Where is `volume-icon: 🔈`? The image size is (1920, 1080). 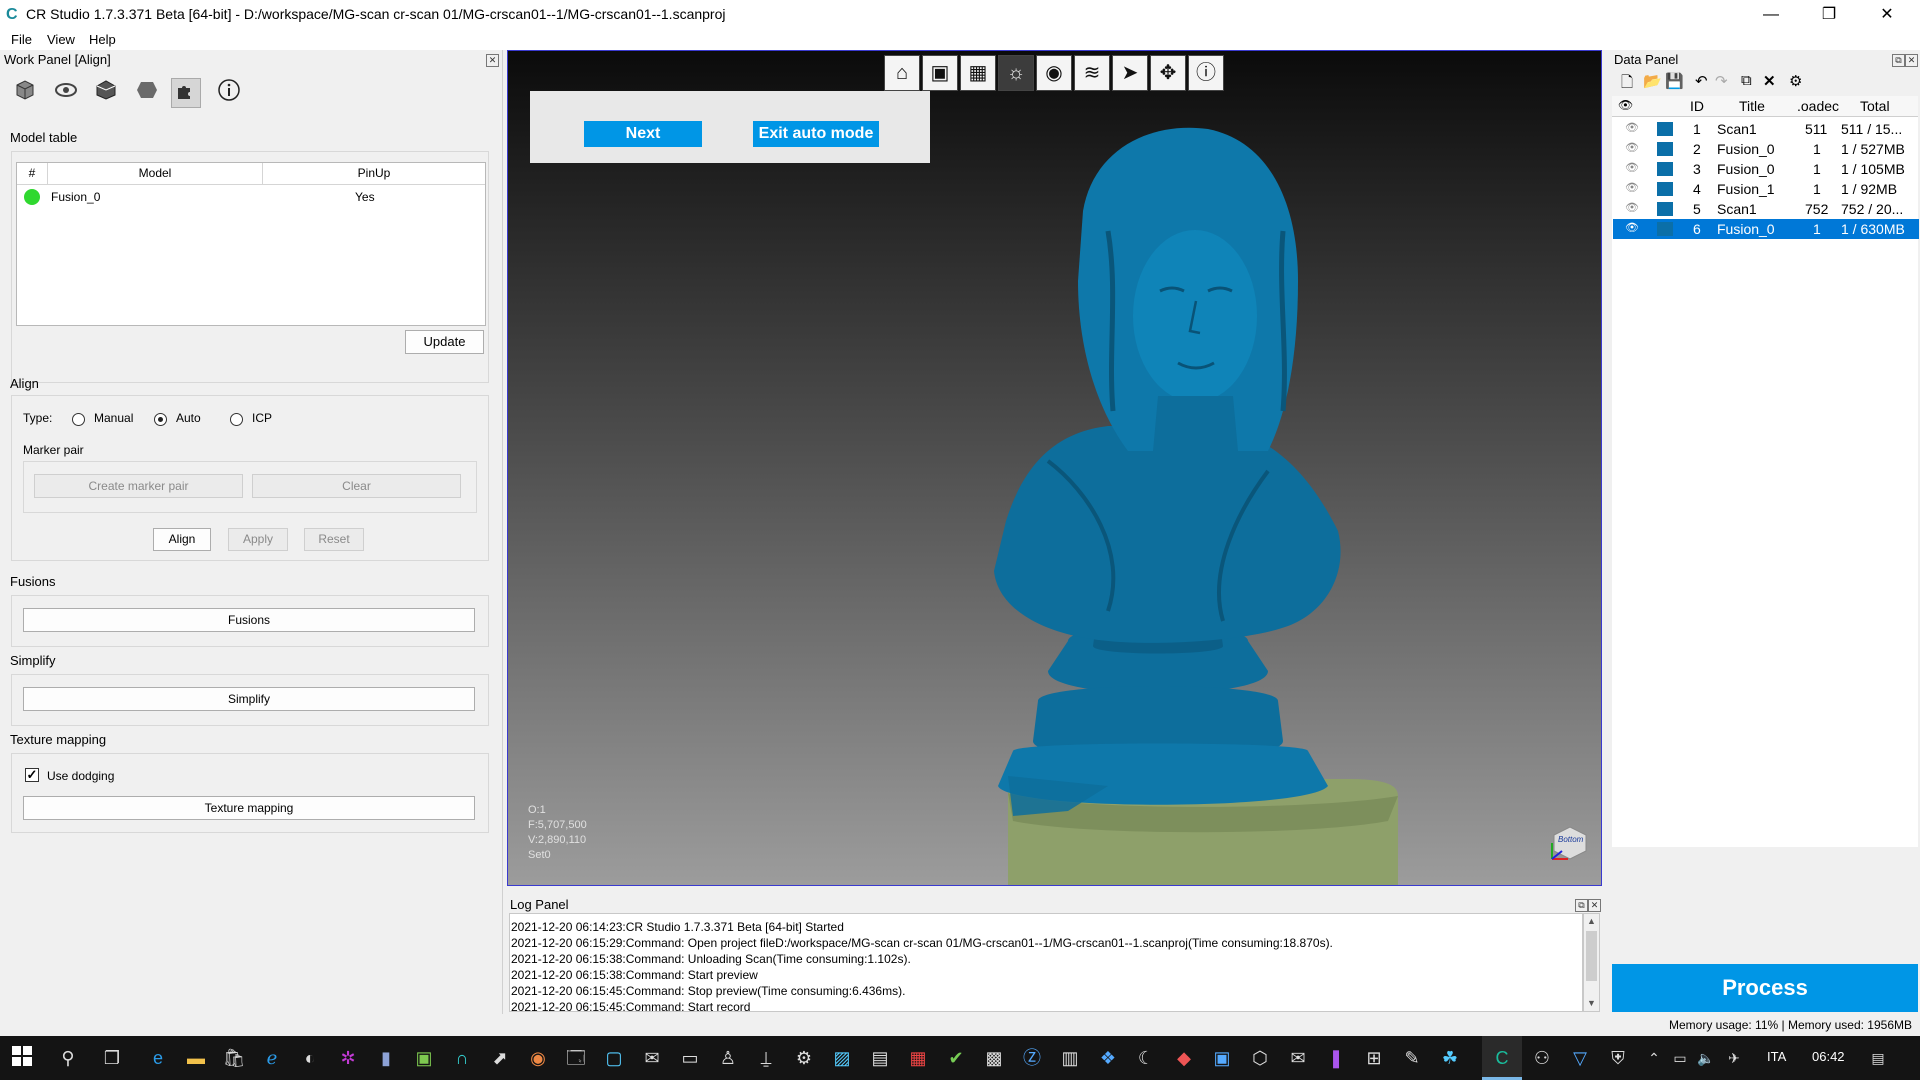
volume-icon: 🔈 is located at coordinates (1706, 1058).